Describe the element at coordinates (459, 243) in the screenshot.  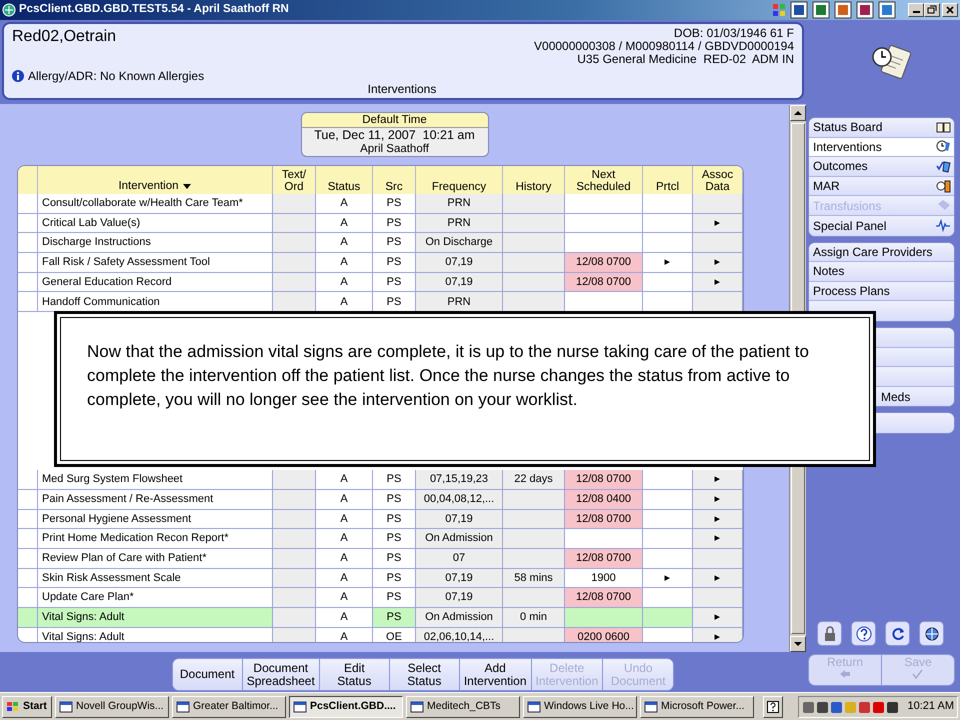
I see `table-cell: On Discharge` at that location.